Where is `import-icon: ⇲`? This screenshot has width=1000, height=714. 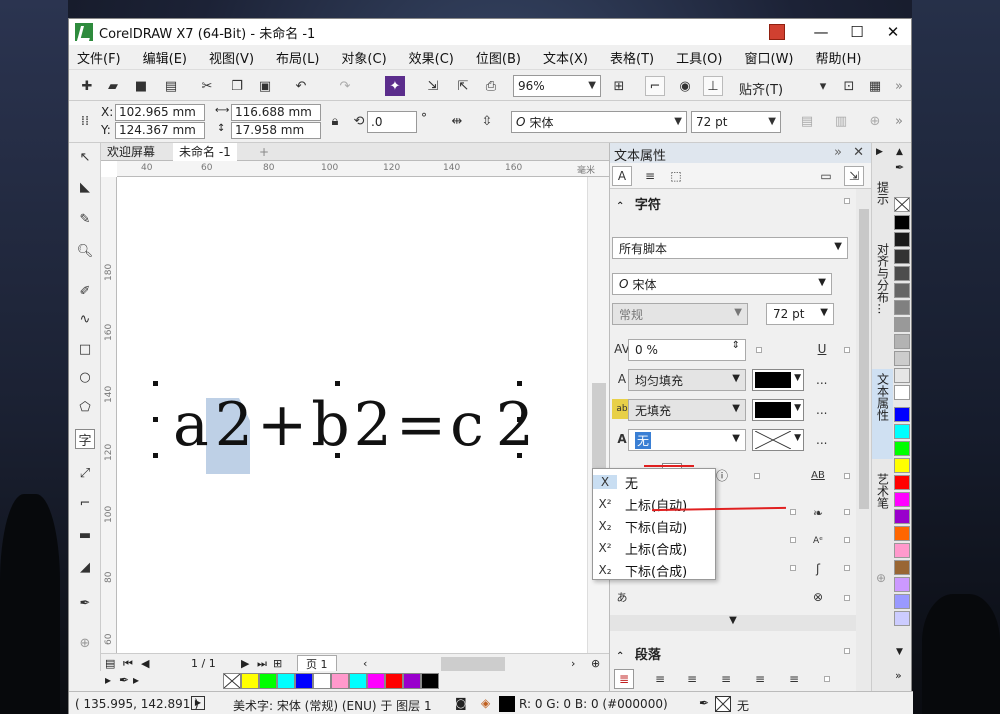
import-icon: ⇲ is located at coordinates (433, 86).